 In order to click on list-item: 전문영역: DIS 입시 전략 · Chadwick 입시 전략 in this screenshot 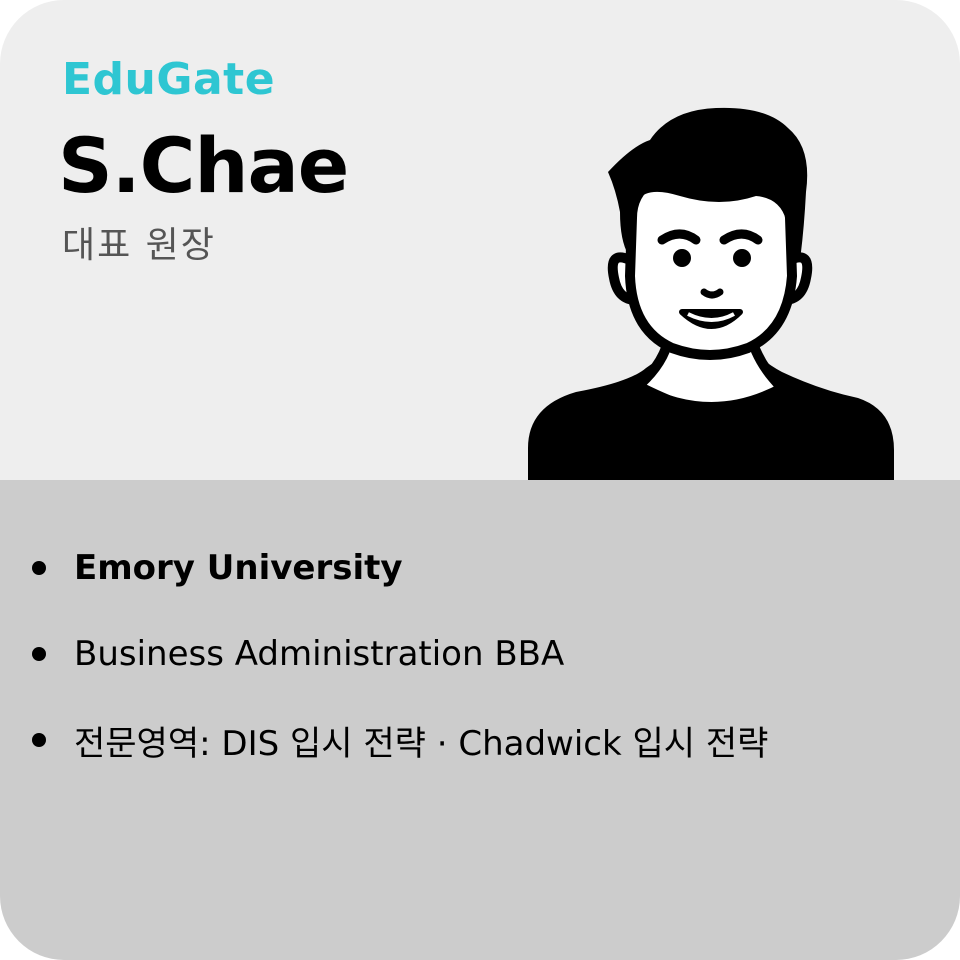, I will do `click(398, 740)`.